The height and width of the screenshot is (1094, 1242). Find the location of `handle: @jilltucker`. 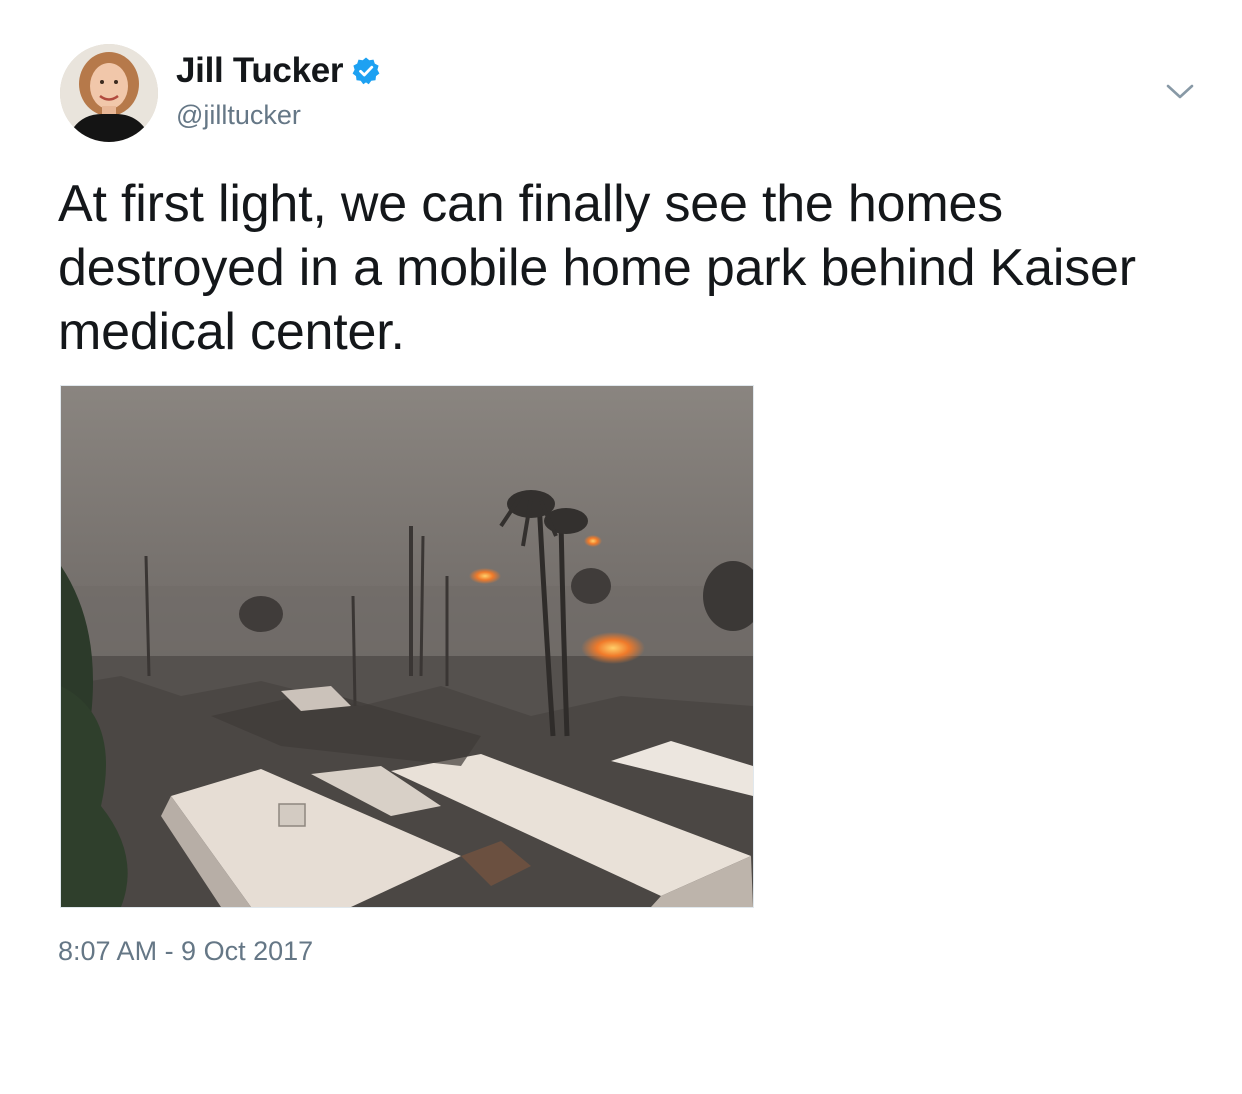

handle: @jilltucker is located at coordinates (238, 115).